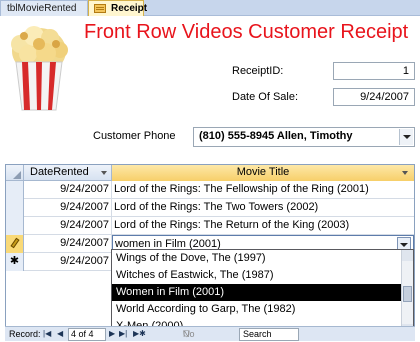 Image resolution: width=420 pixels, height=342 pixels. I want to click on customer-phone-value: (810) 555-8945 Allen, Timothy, so click(276, 136).